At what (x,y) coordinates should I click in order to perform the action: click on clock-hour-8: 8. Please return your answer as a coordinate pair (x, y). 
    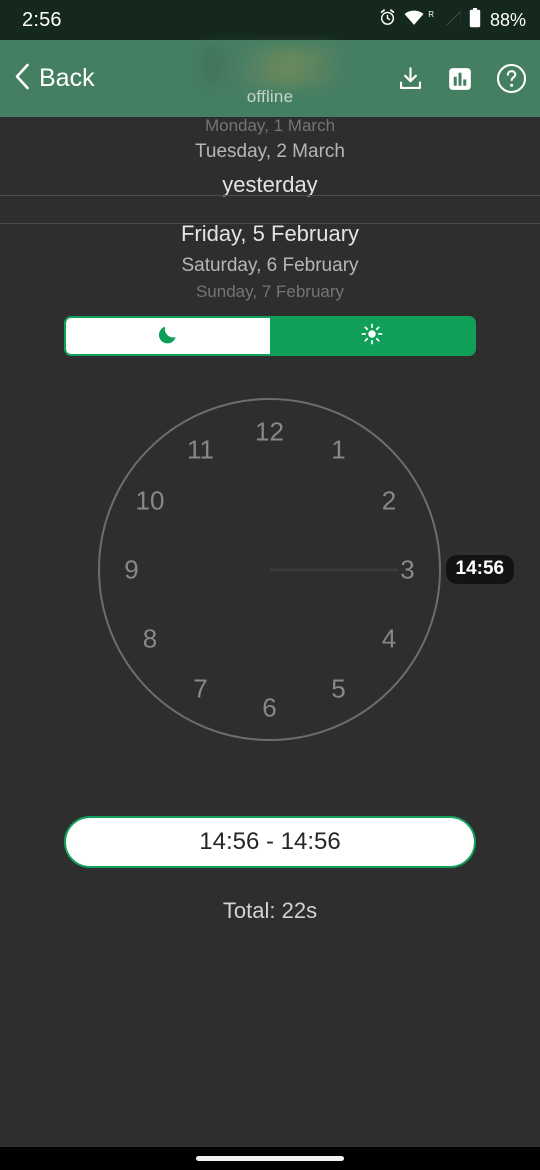
    Looking at the image, I should click on (150, 638).